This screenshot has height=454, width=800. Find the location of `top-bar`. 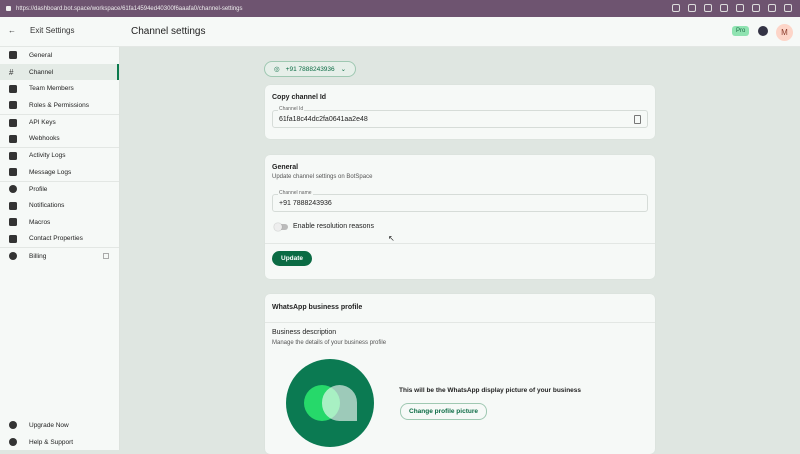

top-bar is located at coordinates (400, 32).